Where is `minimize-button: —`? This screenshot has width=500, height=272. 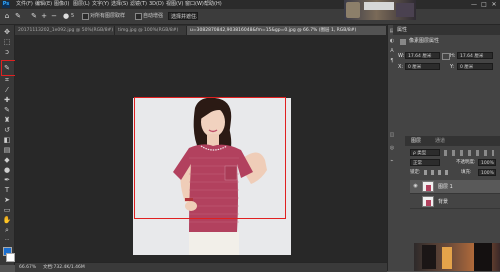
minimize-button: — is located at coordinates (474, 4).